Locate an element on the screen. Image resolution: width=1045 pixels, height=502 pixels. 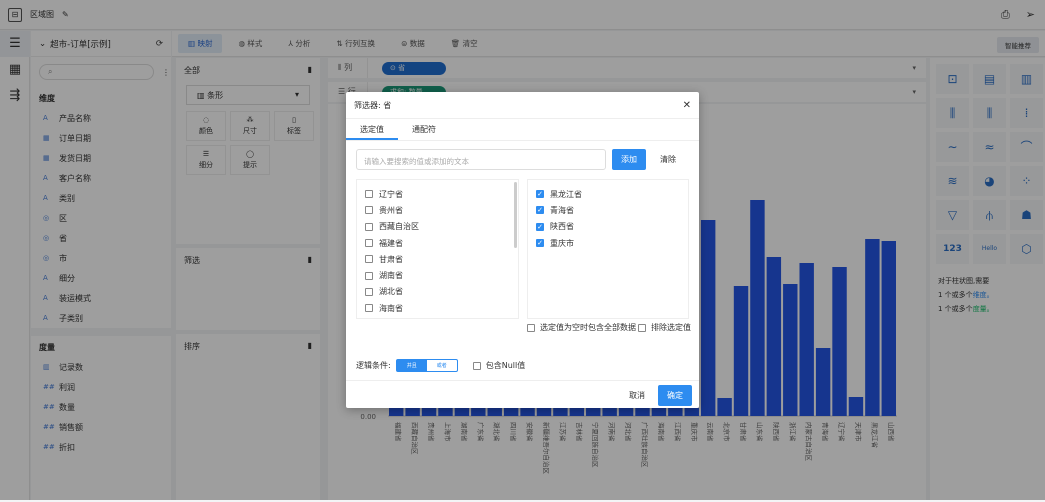
logic-and: 并且 is located at coordinates (411, 365).